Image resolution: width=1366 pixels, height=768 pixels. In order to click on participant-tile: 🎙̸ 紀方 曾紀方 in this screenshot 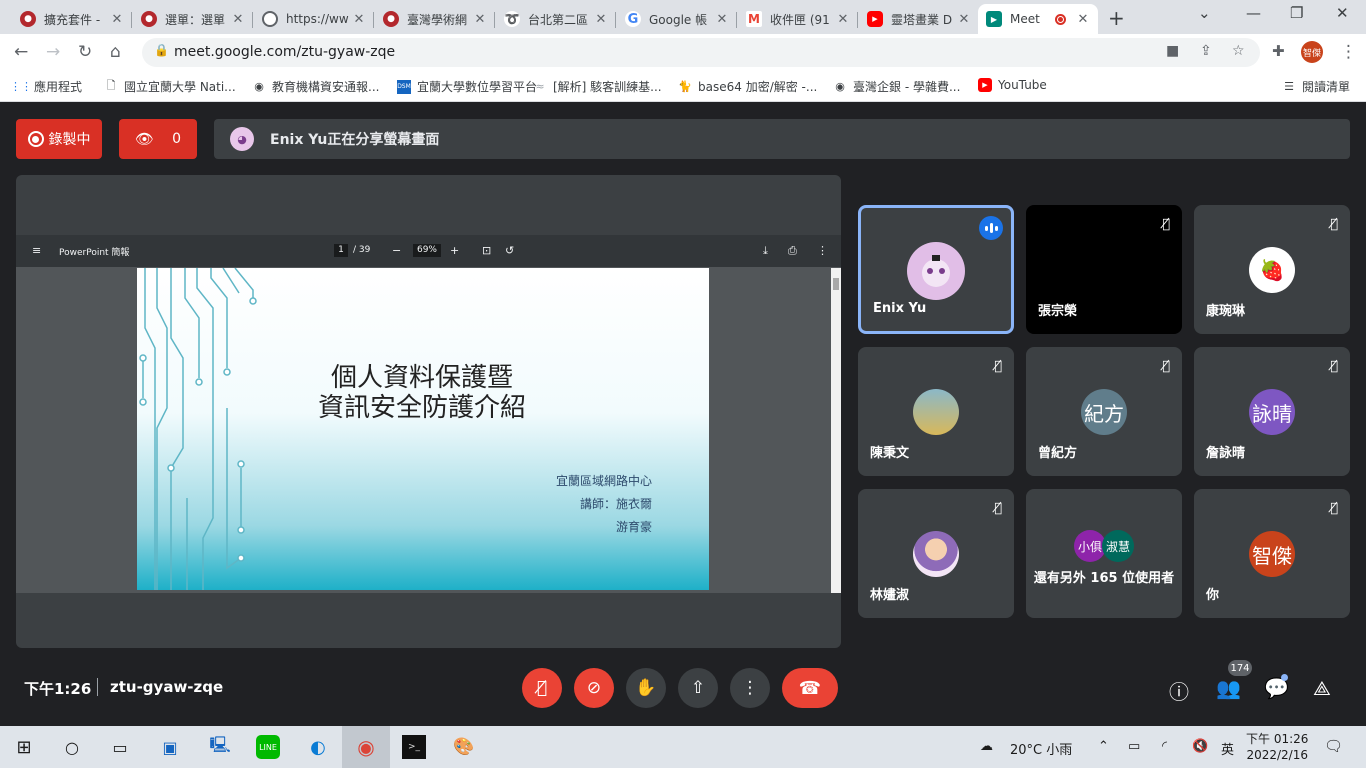, I will do `click(1104, 411)`.